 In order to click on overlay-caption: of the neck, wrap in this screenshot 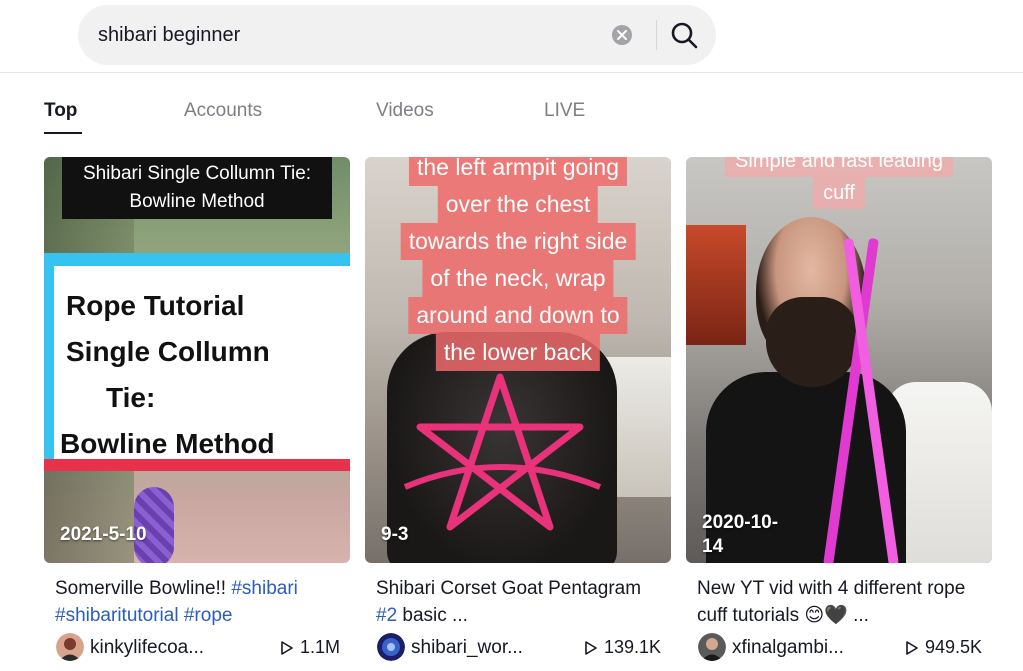, I will do `click(518, 278)`.